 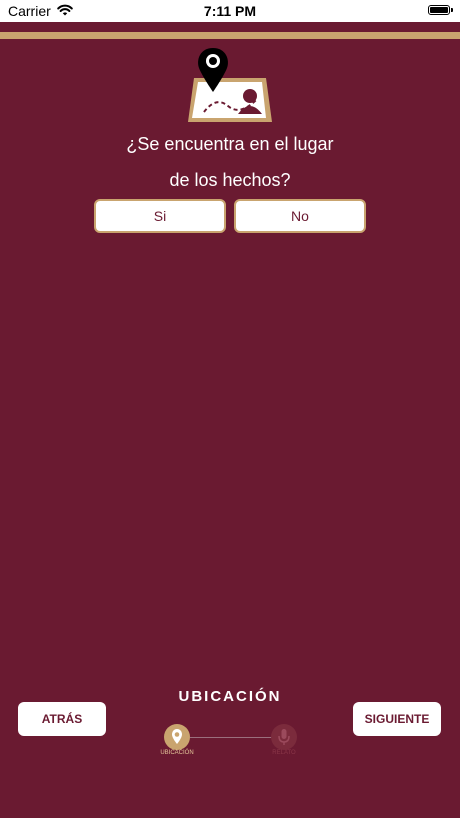 What do you see at coordinates (440, 10) in the screenshot?
I see `battery-icon` at bounding box center [440, 10].